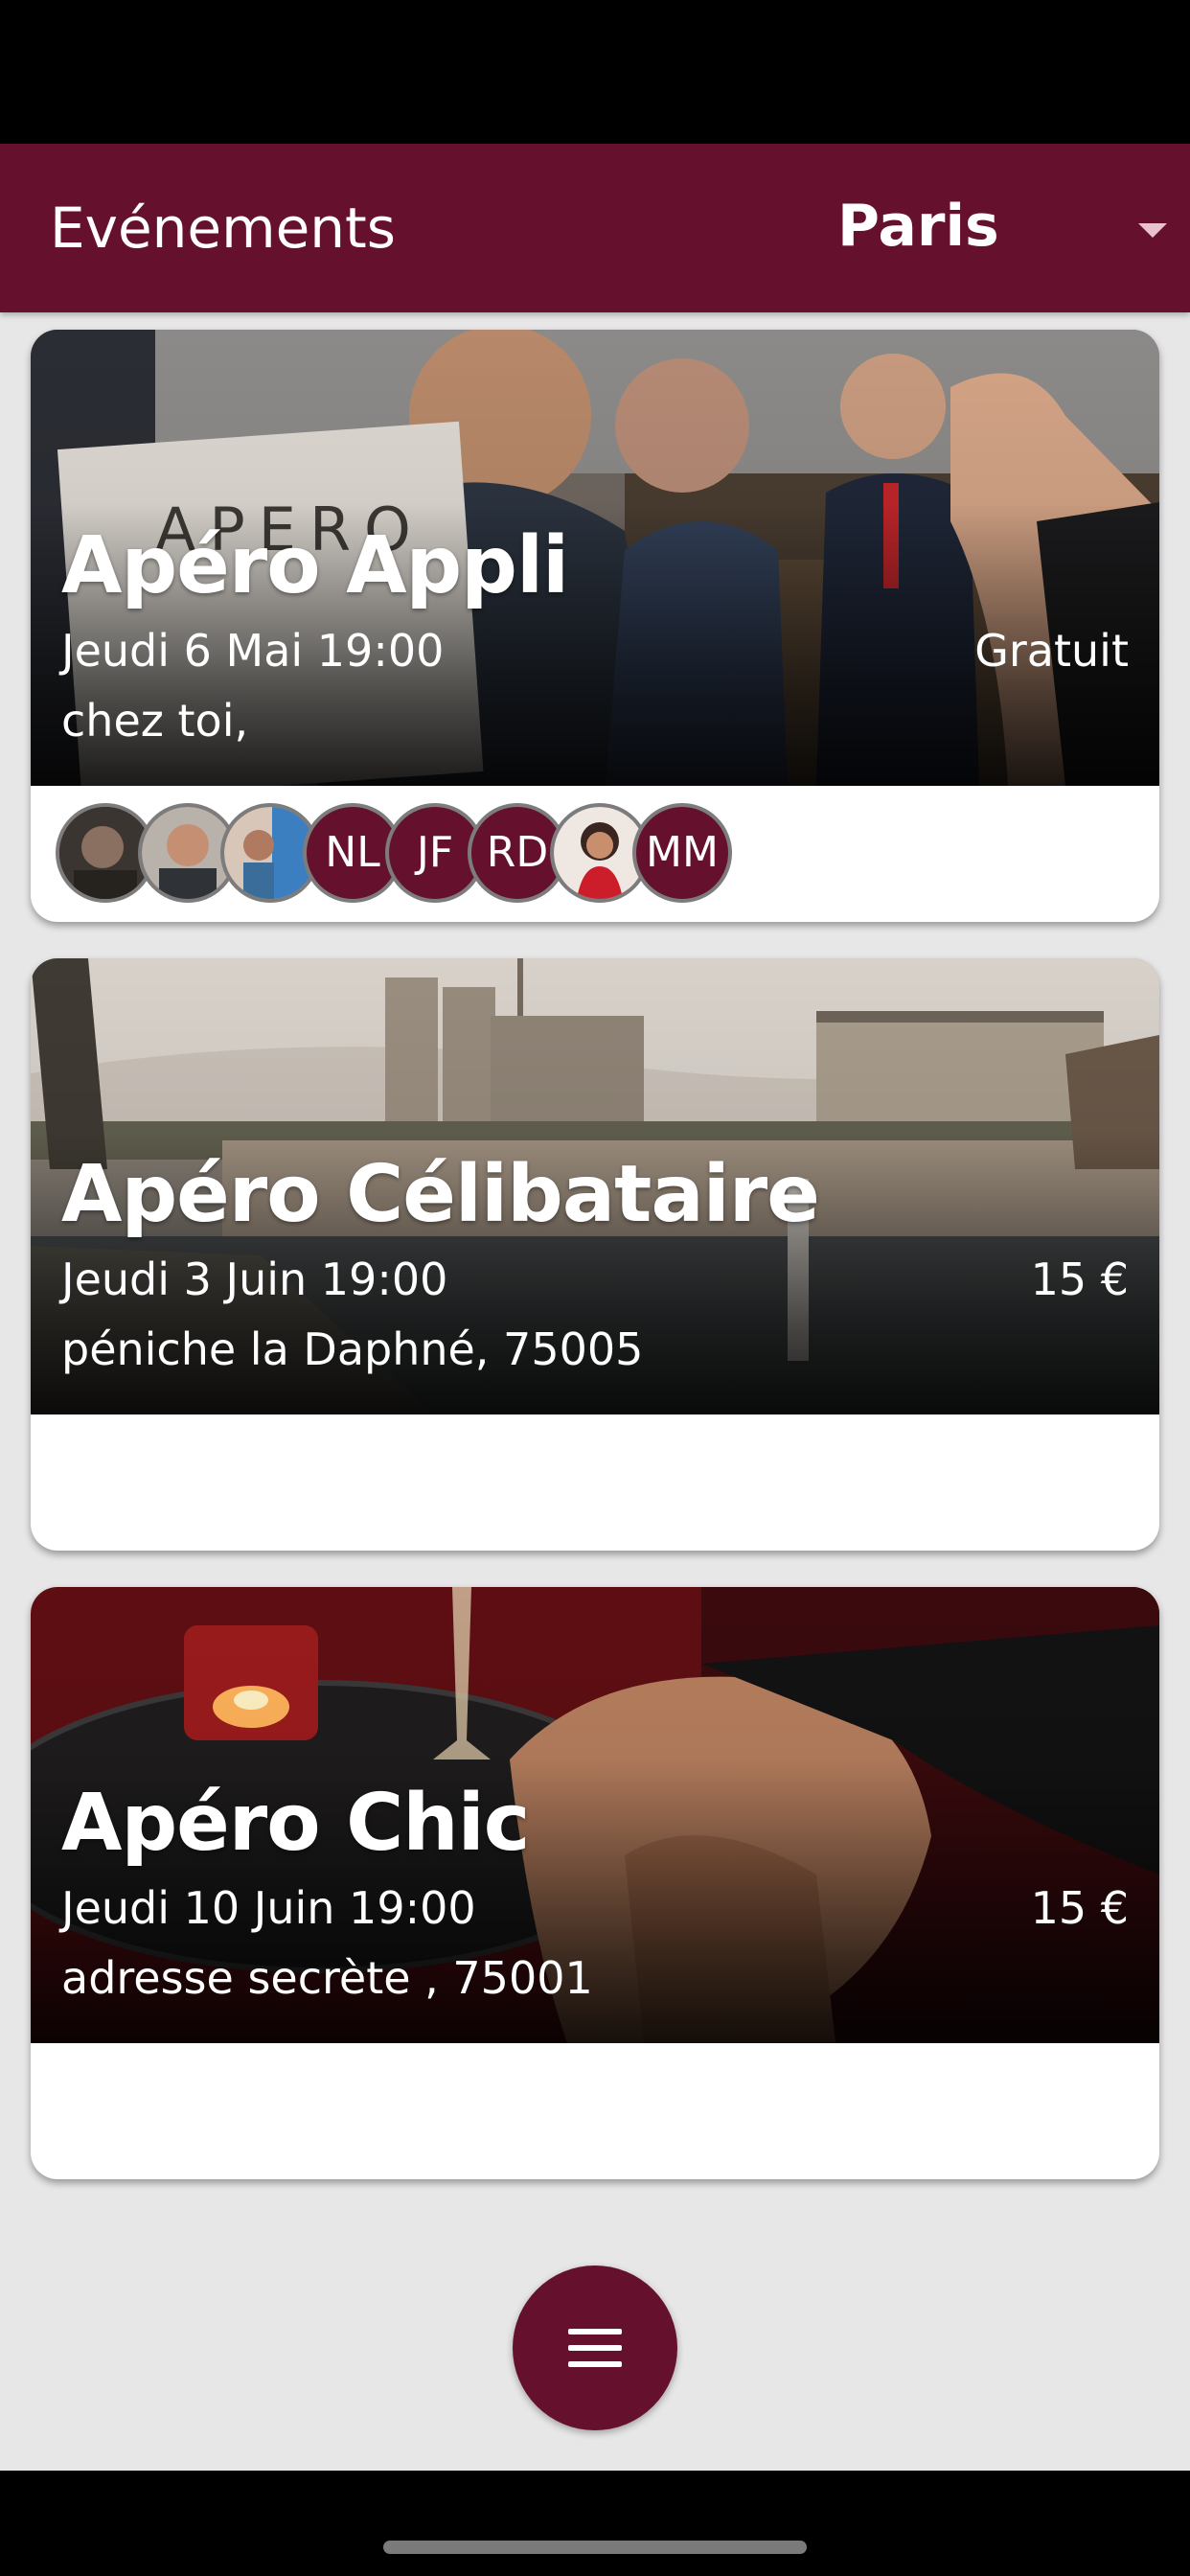 Image resolution: width=1190 pixels, height=2576 pixels. Describe the element at coordinates (352, 1349) in the screenshot. I see `event-place: péniche la Daphné, 75005` at that location.